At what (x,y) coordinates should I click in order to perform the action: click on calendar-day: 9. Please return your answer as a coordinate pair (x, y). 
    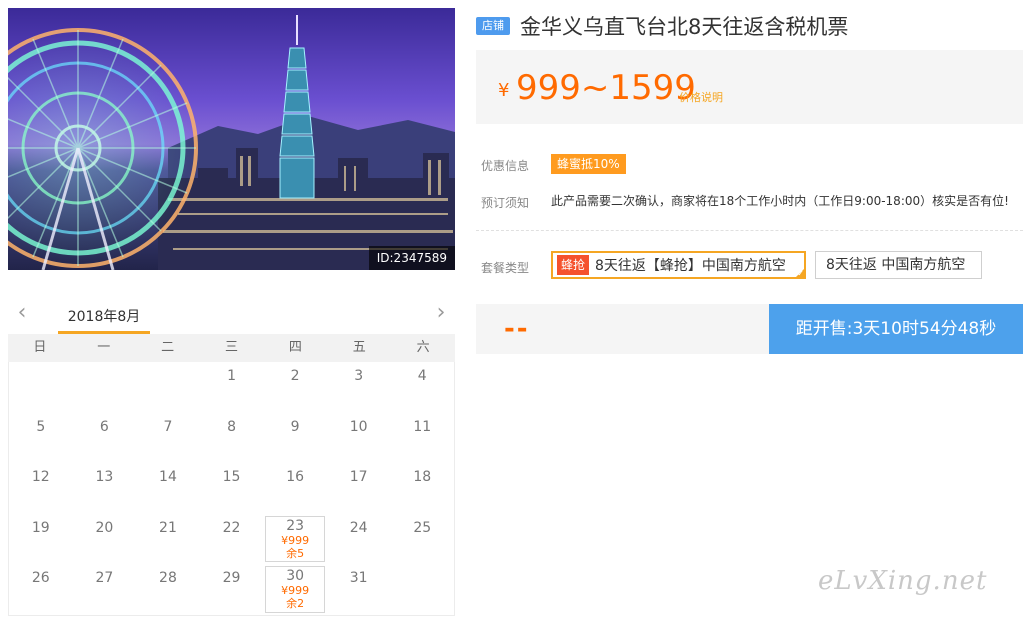
    Looking at the image, I should click on (295, 438).